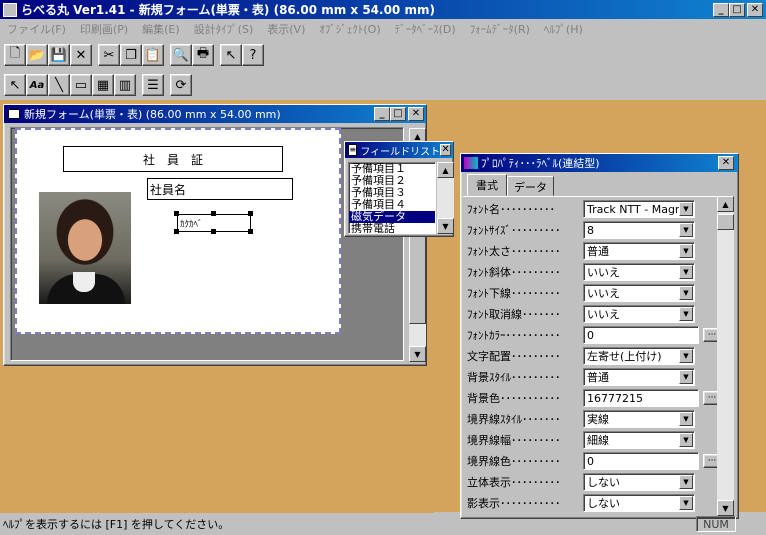 The height and width of the screenshot is (535, 766). Describe the element at coordinates (15, 55) in the screenshot. I see `new-icon: 🗋` at that location.